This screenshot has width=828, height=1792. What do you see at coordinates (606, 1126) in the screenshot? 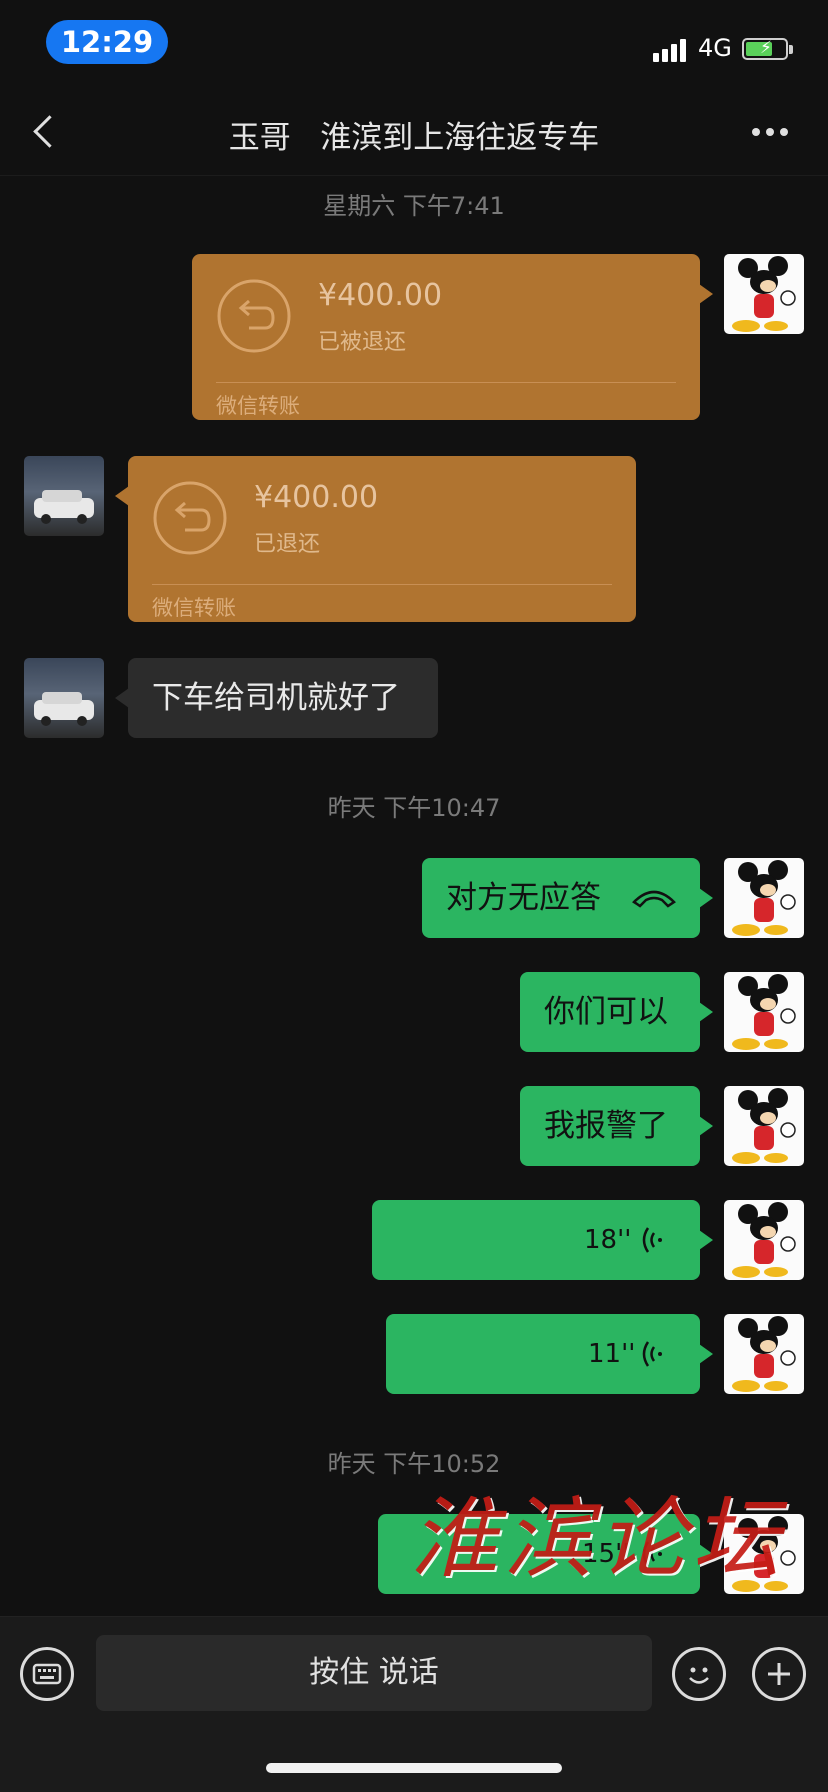
I see `message-text: 我报警了` at bounding box center [606, 1126].